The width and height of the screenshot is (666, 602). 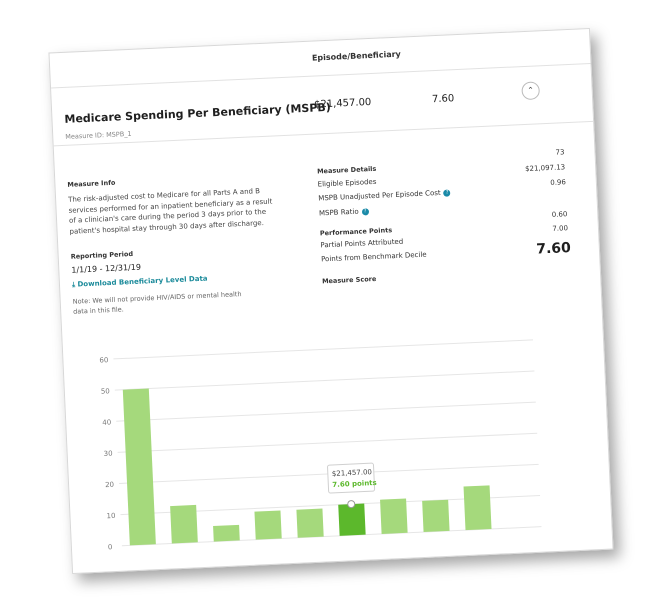 What do you see at coordinates (73, 284) in the screenshot?
I see `download-icon: ⤓` at bounding box center [73, 284].